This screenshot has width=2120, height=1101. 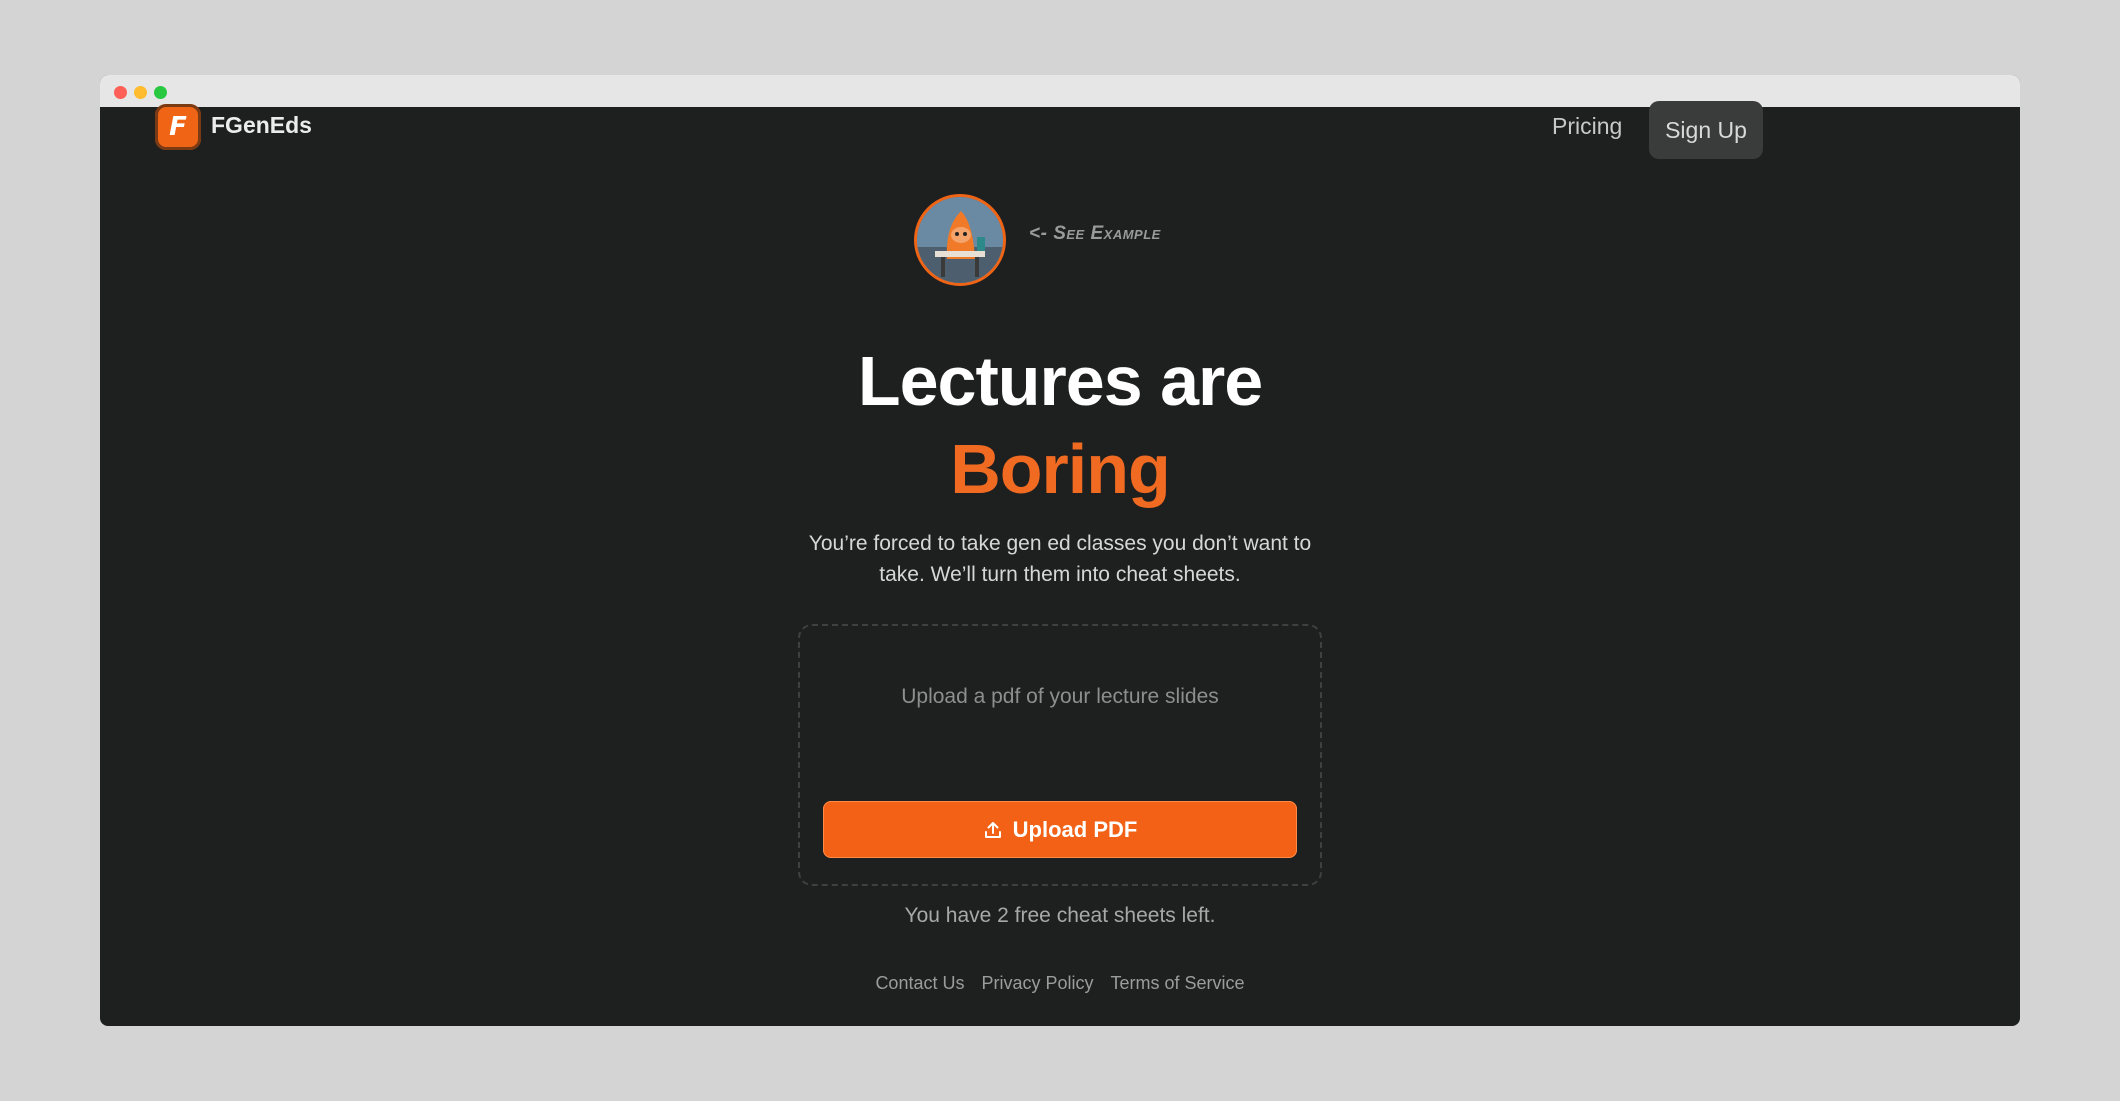 I want to click on hero-title-line1: Lectures are, so click(x=1060, y=381).